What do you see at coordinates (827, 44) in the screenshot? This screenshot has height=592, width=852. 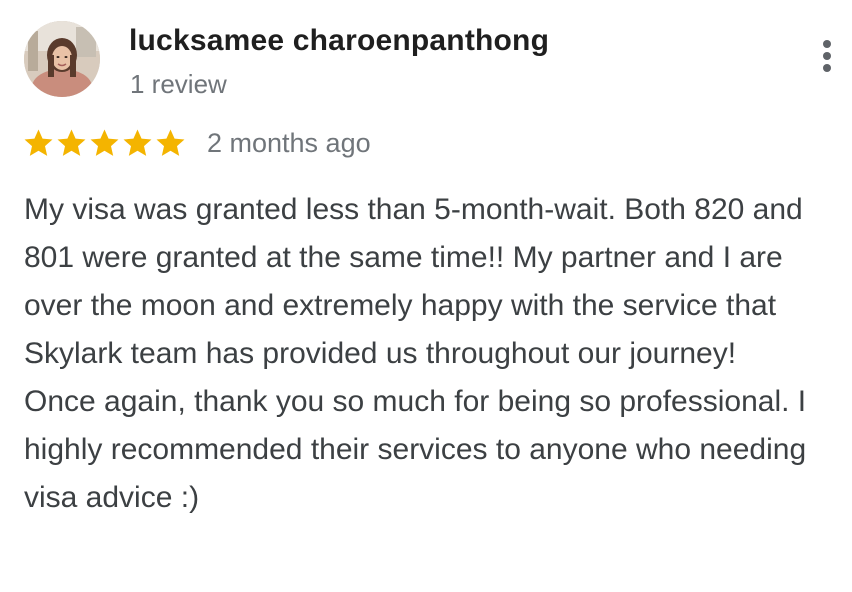 I see `more-vert-icon` at bounding box center [827, 44].